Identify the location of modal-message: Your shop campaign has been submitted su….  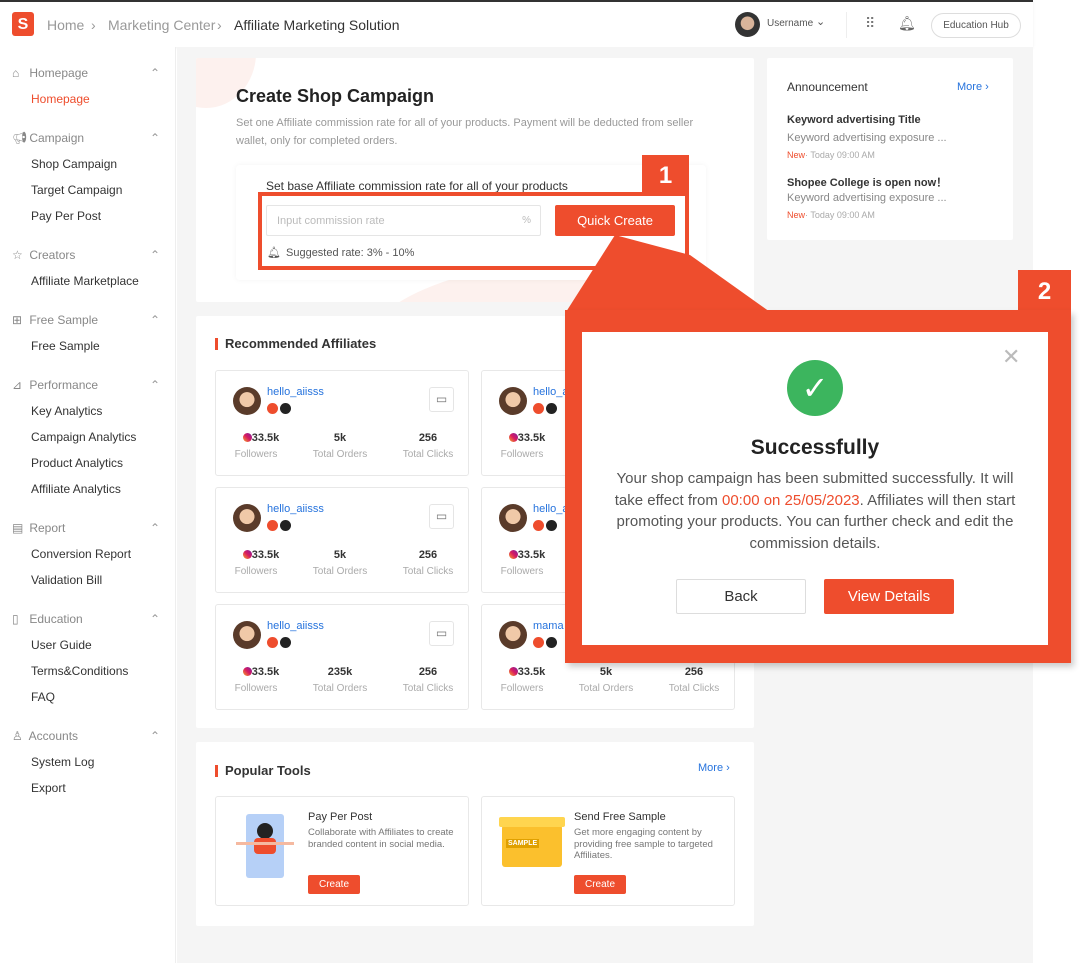
(815, 511).